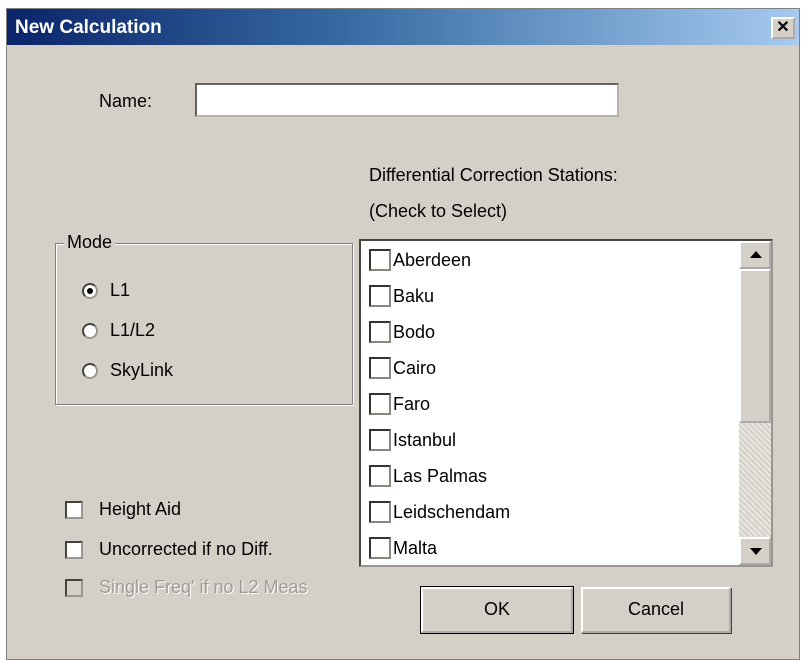  I want to click on scroll-up-button, so click(755, 255).